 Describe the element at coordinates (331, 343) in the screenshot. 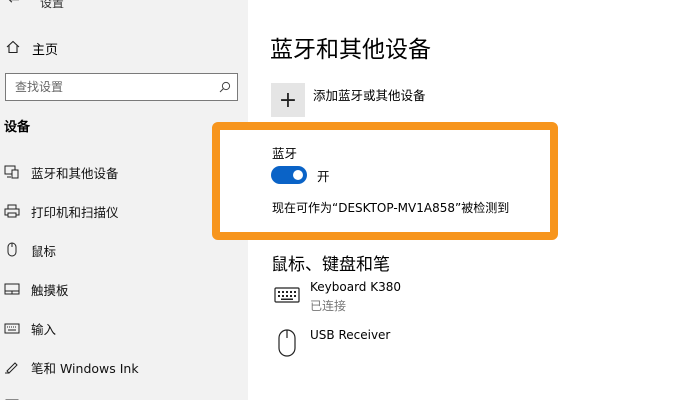

I see `device-usb-receiver: USB Receiver` at that location.